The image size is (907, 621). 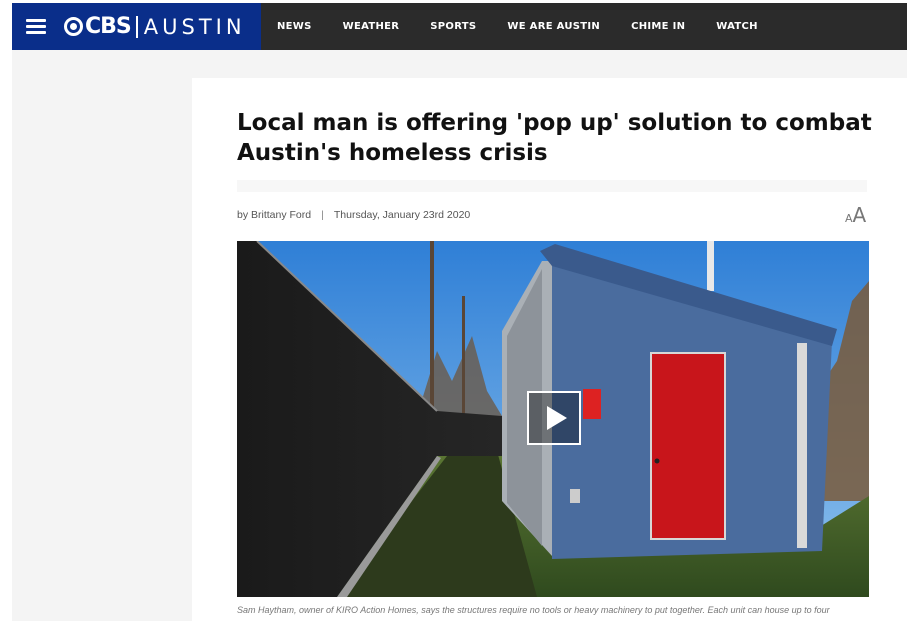 I want to click on red-door, so click(x=688, y=446).